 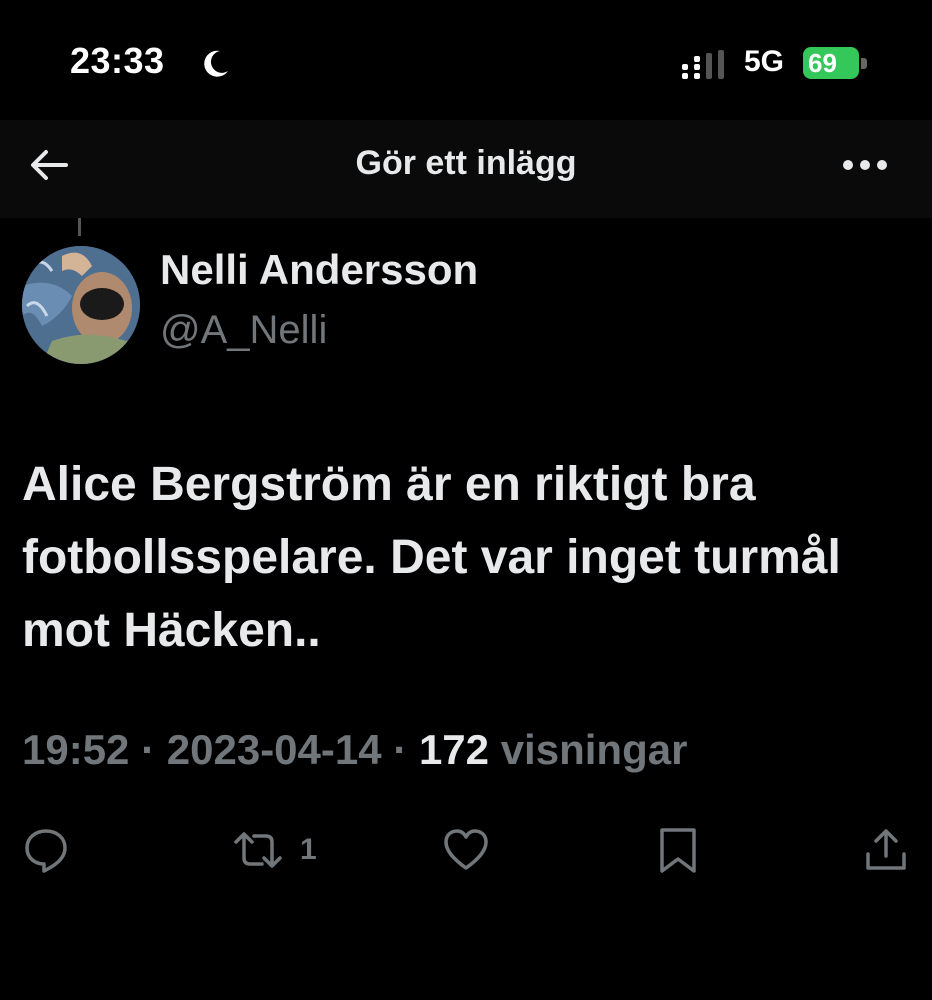 What do you see at coordinates (466, 60) in the screenshot?
I see `status-bar: 23:33 5G 69` at bounding box center [466, 60].